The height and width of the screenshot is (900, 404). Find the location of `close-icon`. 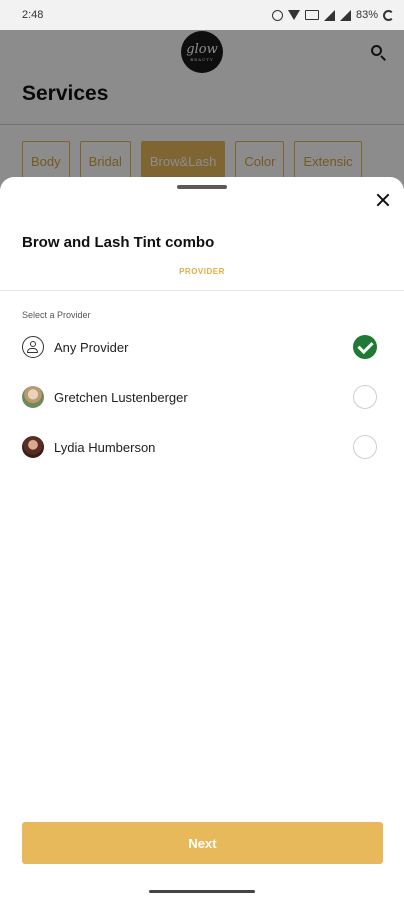

close-icon is located at coordinates (383, 200).